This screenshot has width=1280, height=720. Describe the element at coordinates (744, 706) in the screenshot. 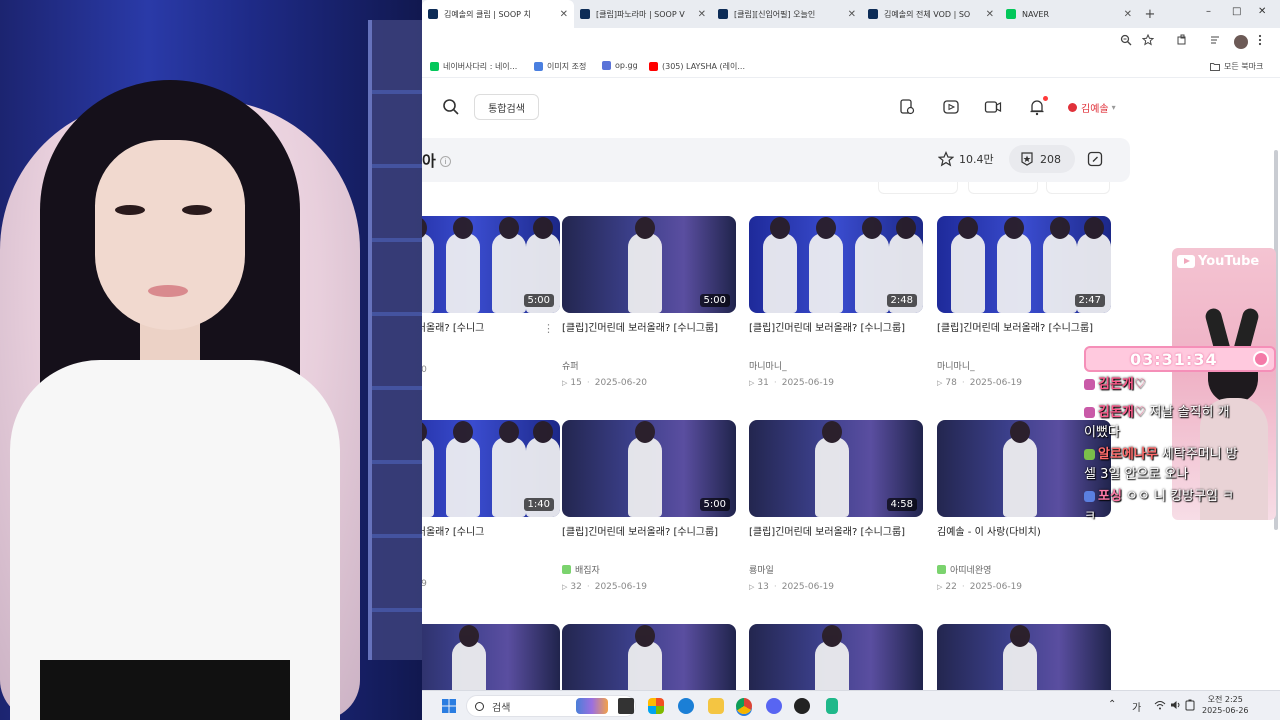

I see `chrome-icon` at that location.